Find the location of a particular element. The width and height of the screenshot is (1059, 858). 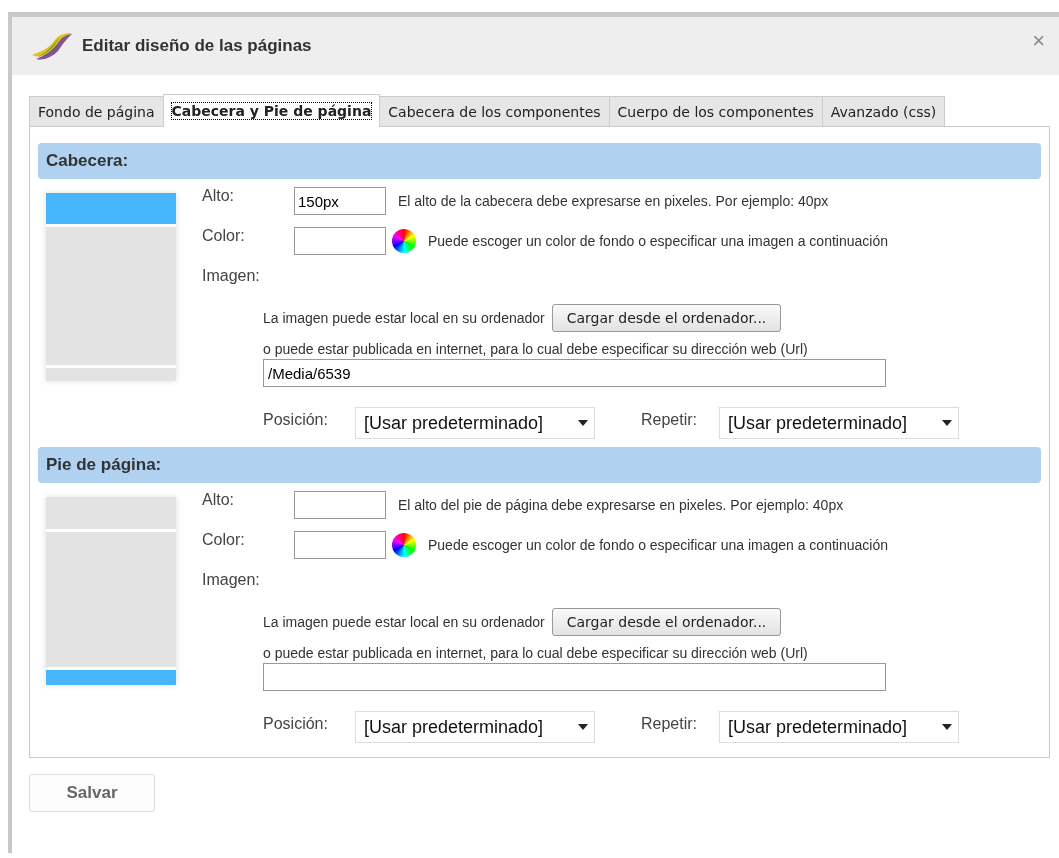

height-input is located at coordinates (340, 505).